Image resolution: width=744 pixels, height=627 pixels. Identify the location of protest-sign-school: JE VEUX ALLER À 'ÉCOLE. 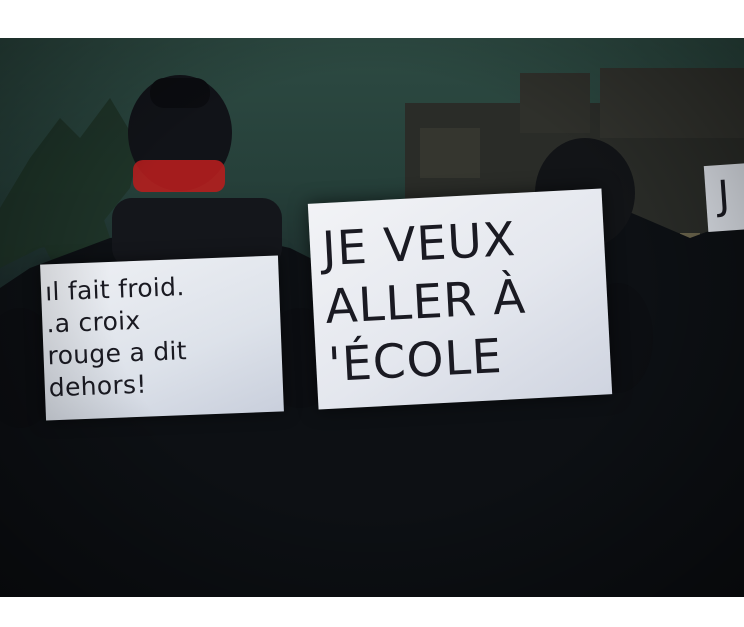
(460, 299).